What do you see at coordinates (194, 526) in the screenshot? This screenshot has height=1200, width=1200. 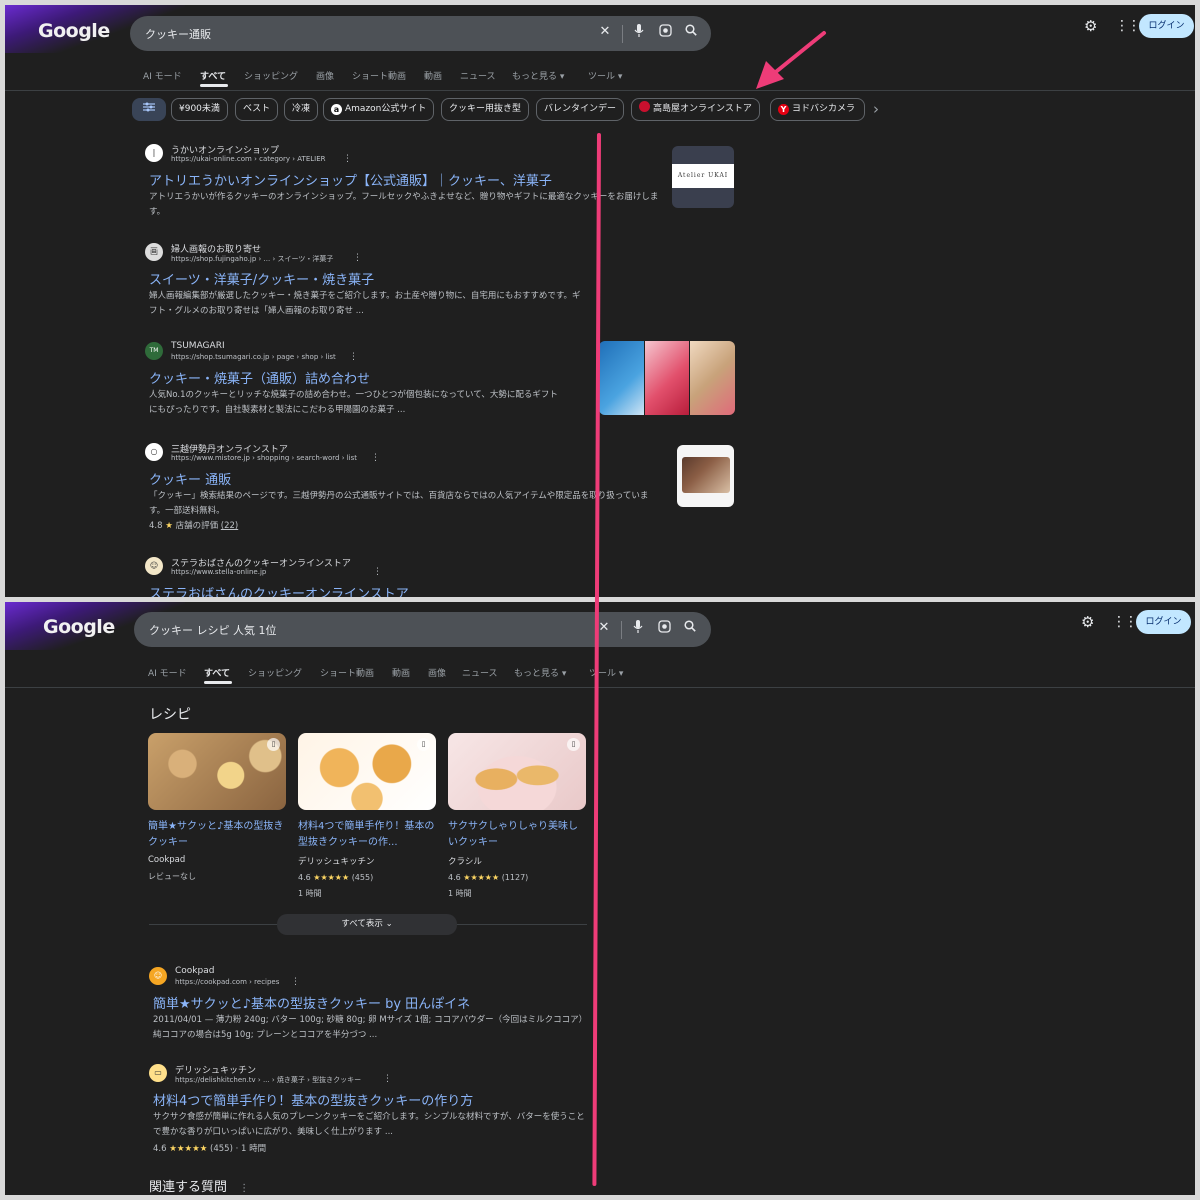 I see `store-rating: 4.8 ★ 店舗の評価 (22)` at bounding box center [194, 526].